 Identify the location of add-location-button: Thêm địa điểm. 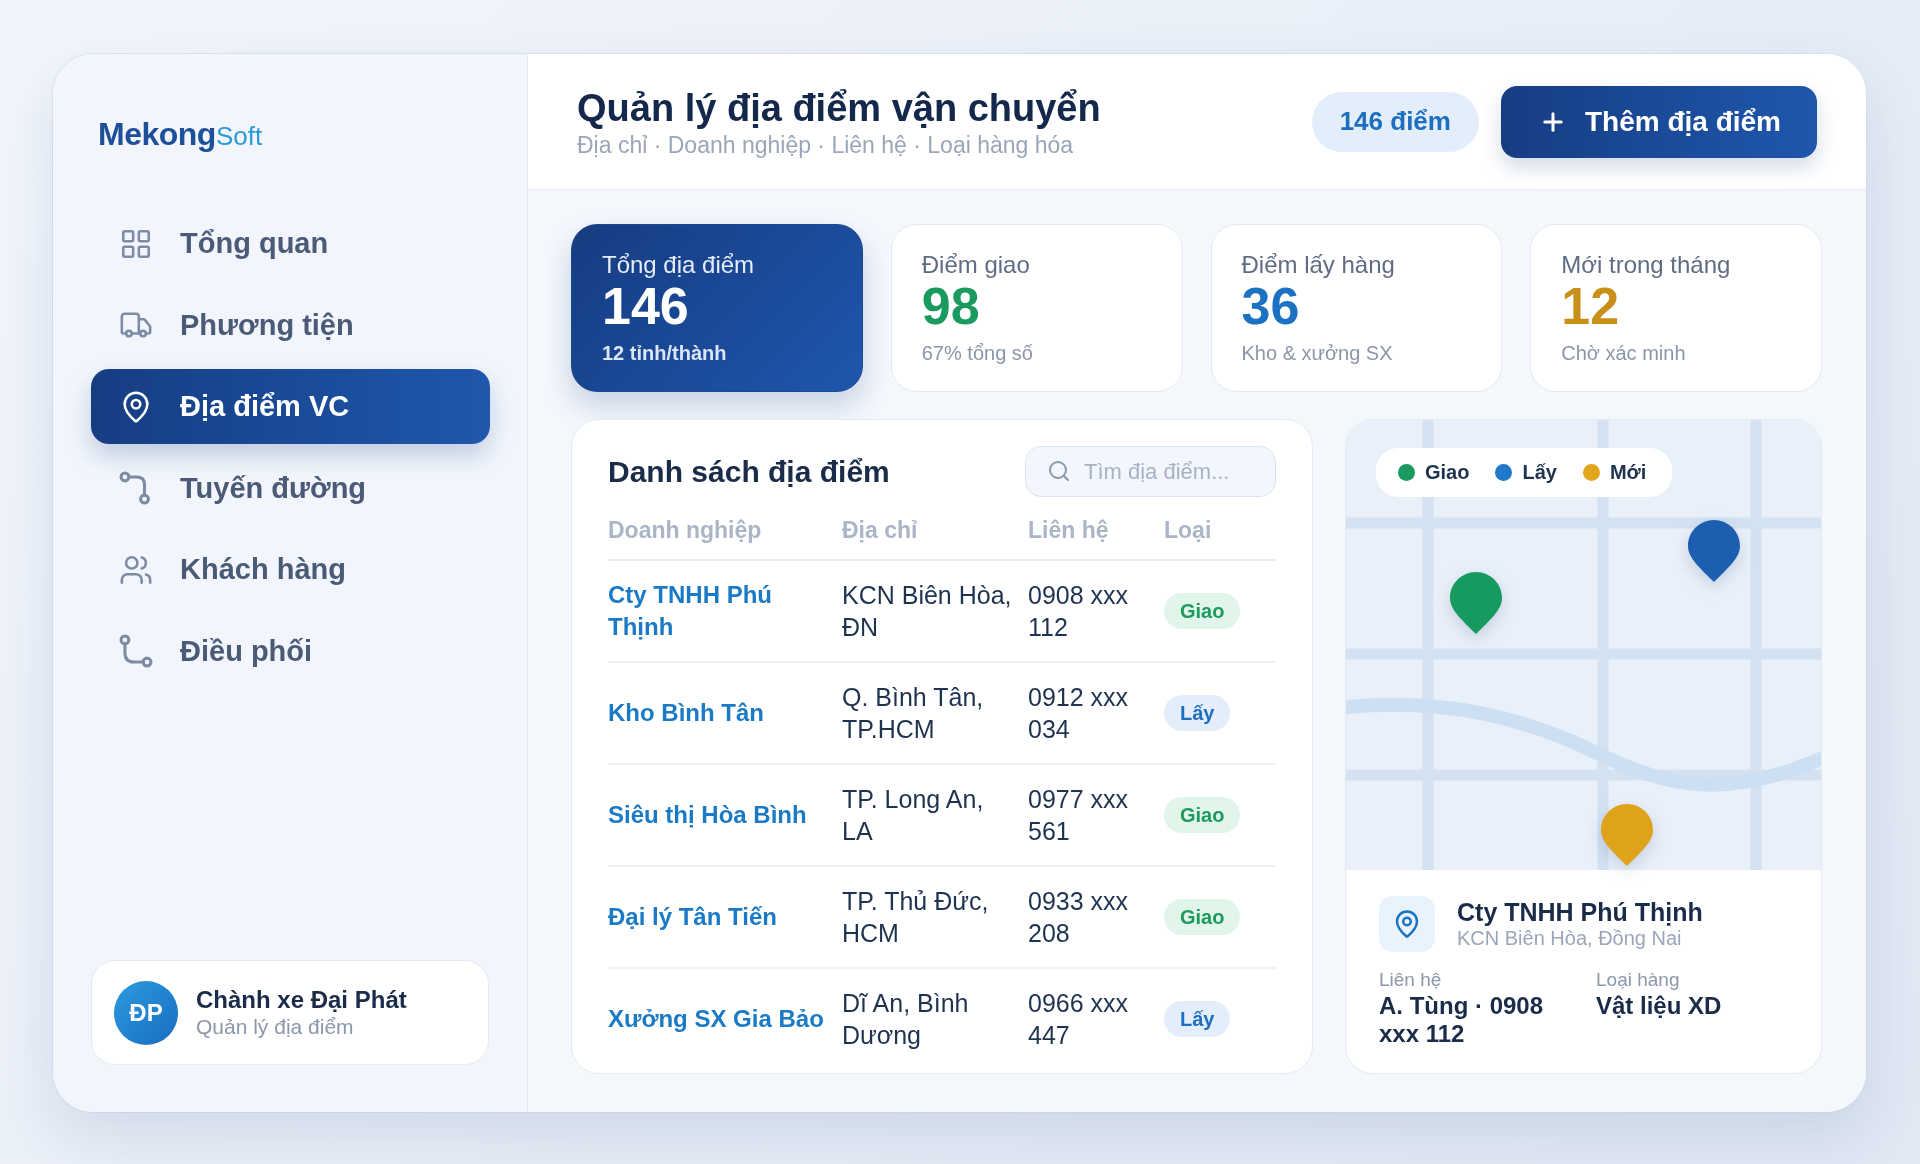
(1658, 121).